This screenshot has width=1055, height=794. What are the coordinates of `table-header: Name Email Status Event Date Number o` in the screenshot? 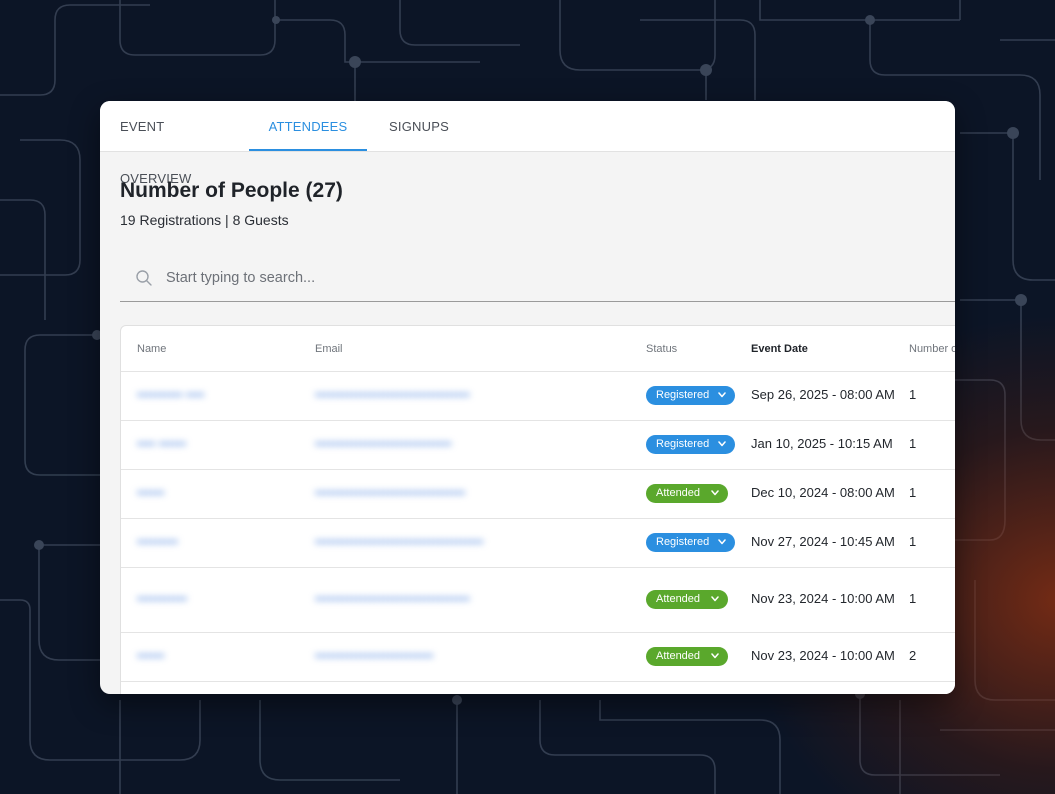 It's located at (538, 349).